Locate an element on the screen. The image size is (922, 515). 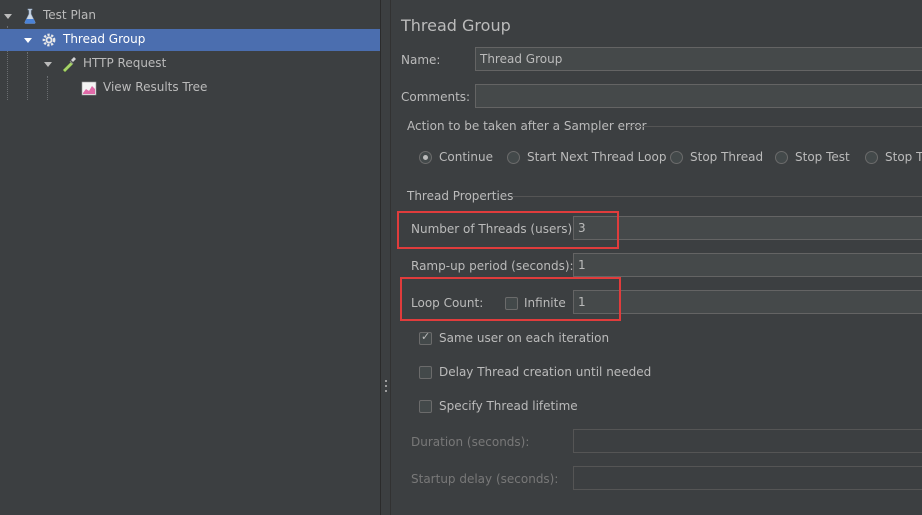
page-title: Thread Group is located at coordinates (456, 25).